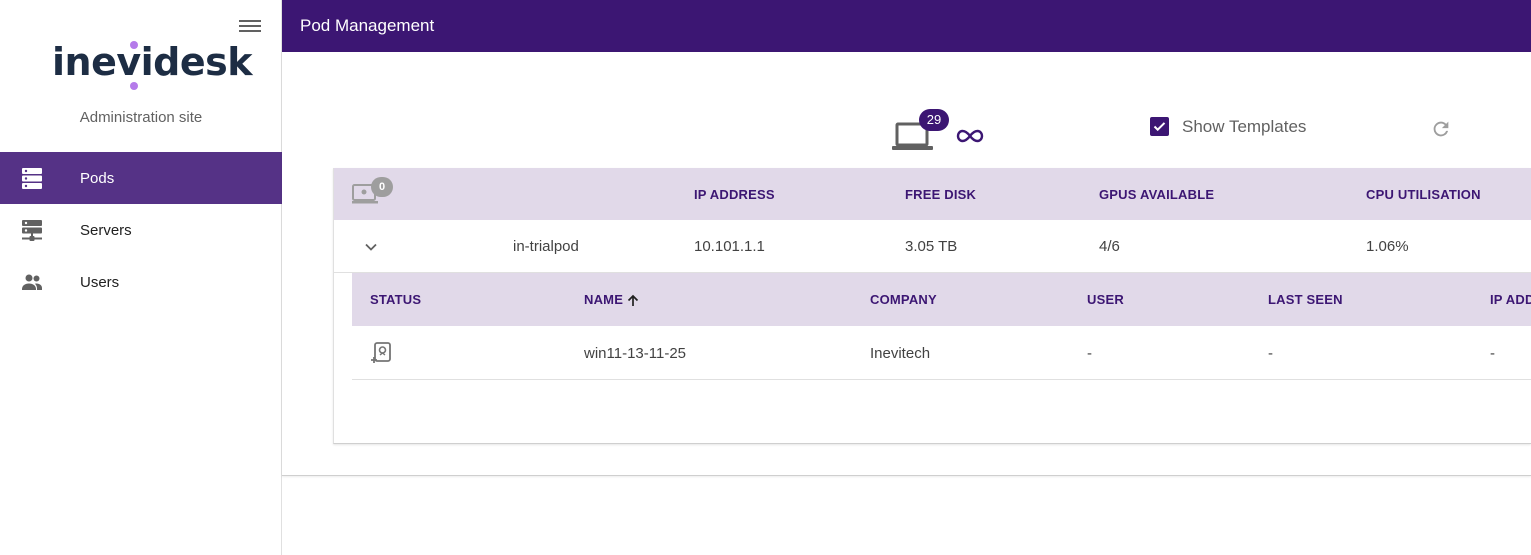 The width and height of the screenshot is (1531, 555). Describe the element at coordinates (900, 353) in the screenshot. I see `vm-company: Inevitech` at that location.